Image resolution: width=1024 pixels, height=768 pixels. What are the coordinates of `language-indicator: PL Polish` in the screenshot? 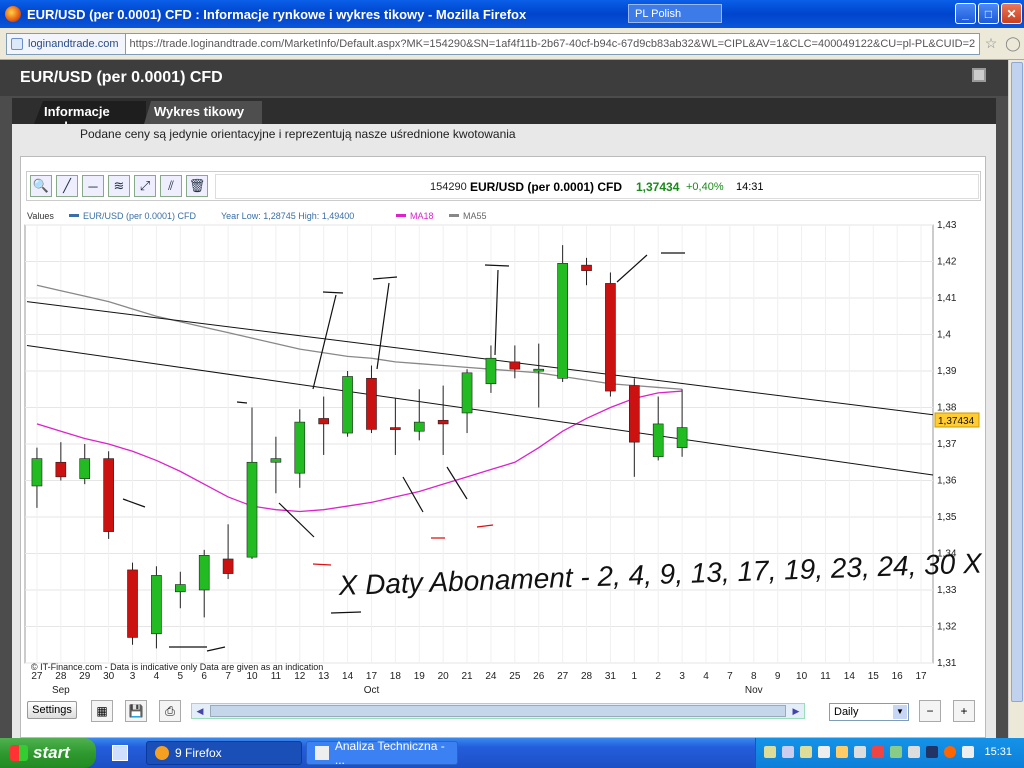 It's located at (675, 13).